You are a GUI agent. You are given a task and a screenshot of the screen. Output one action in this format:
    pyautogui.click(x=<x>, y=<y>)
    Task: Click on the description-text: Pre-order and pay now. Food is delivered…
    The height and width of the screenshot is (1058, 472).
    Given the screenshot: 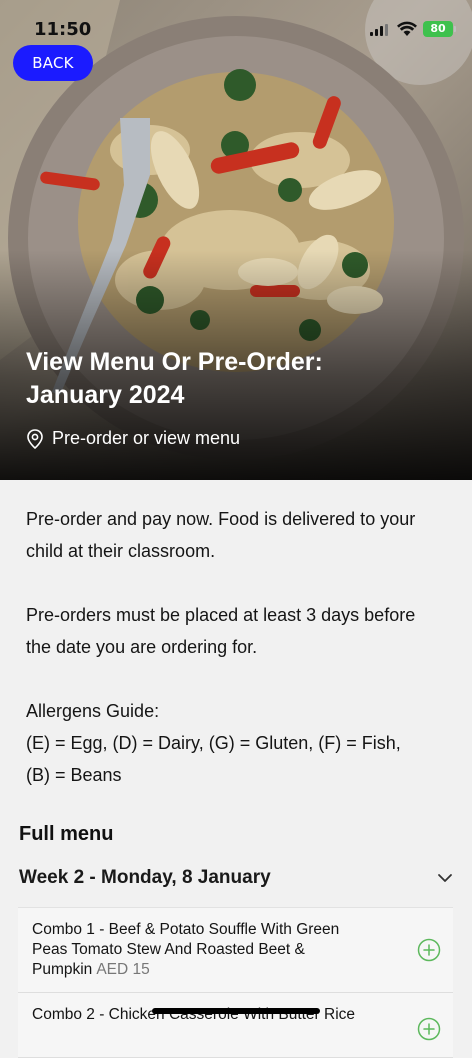 What is the action you would take?
    pyautogui.click(x=221, y=519)
    